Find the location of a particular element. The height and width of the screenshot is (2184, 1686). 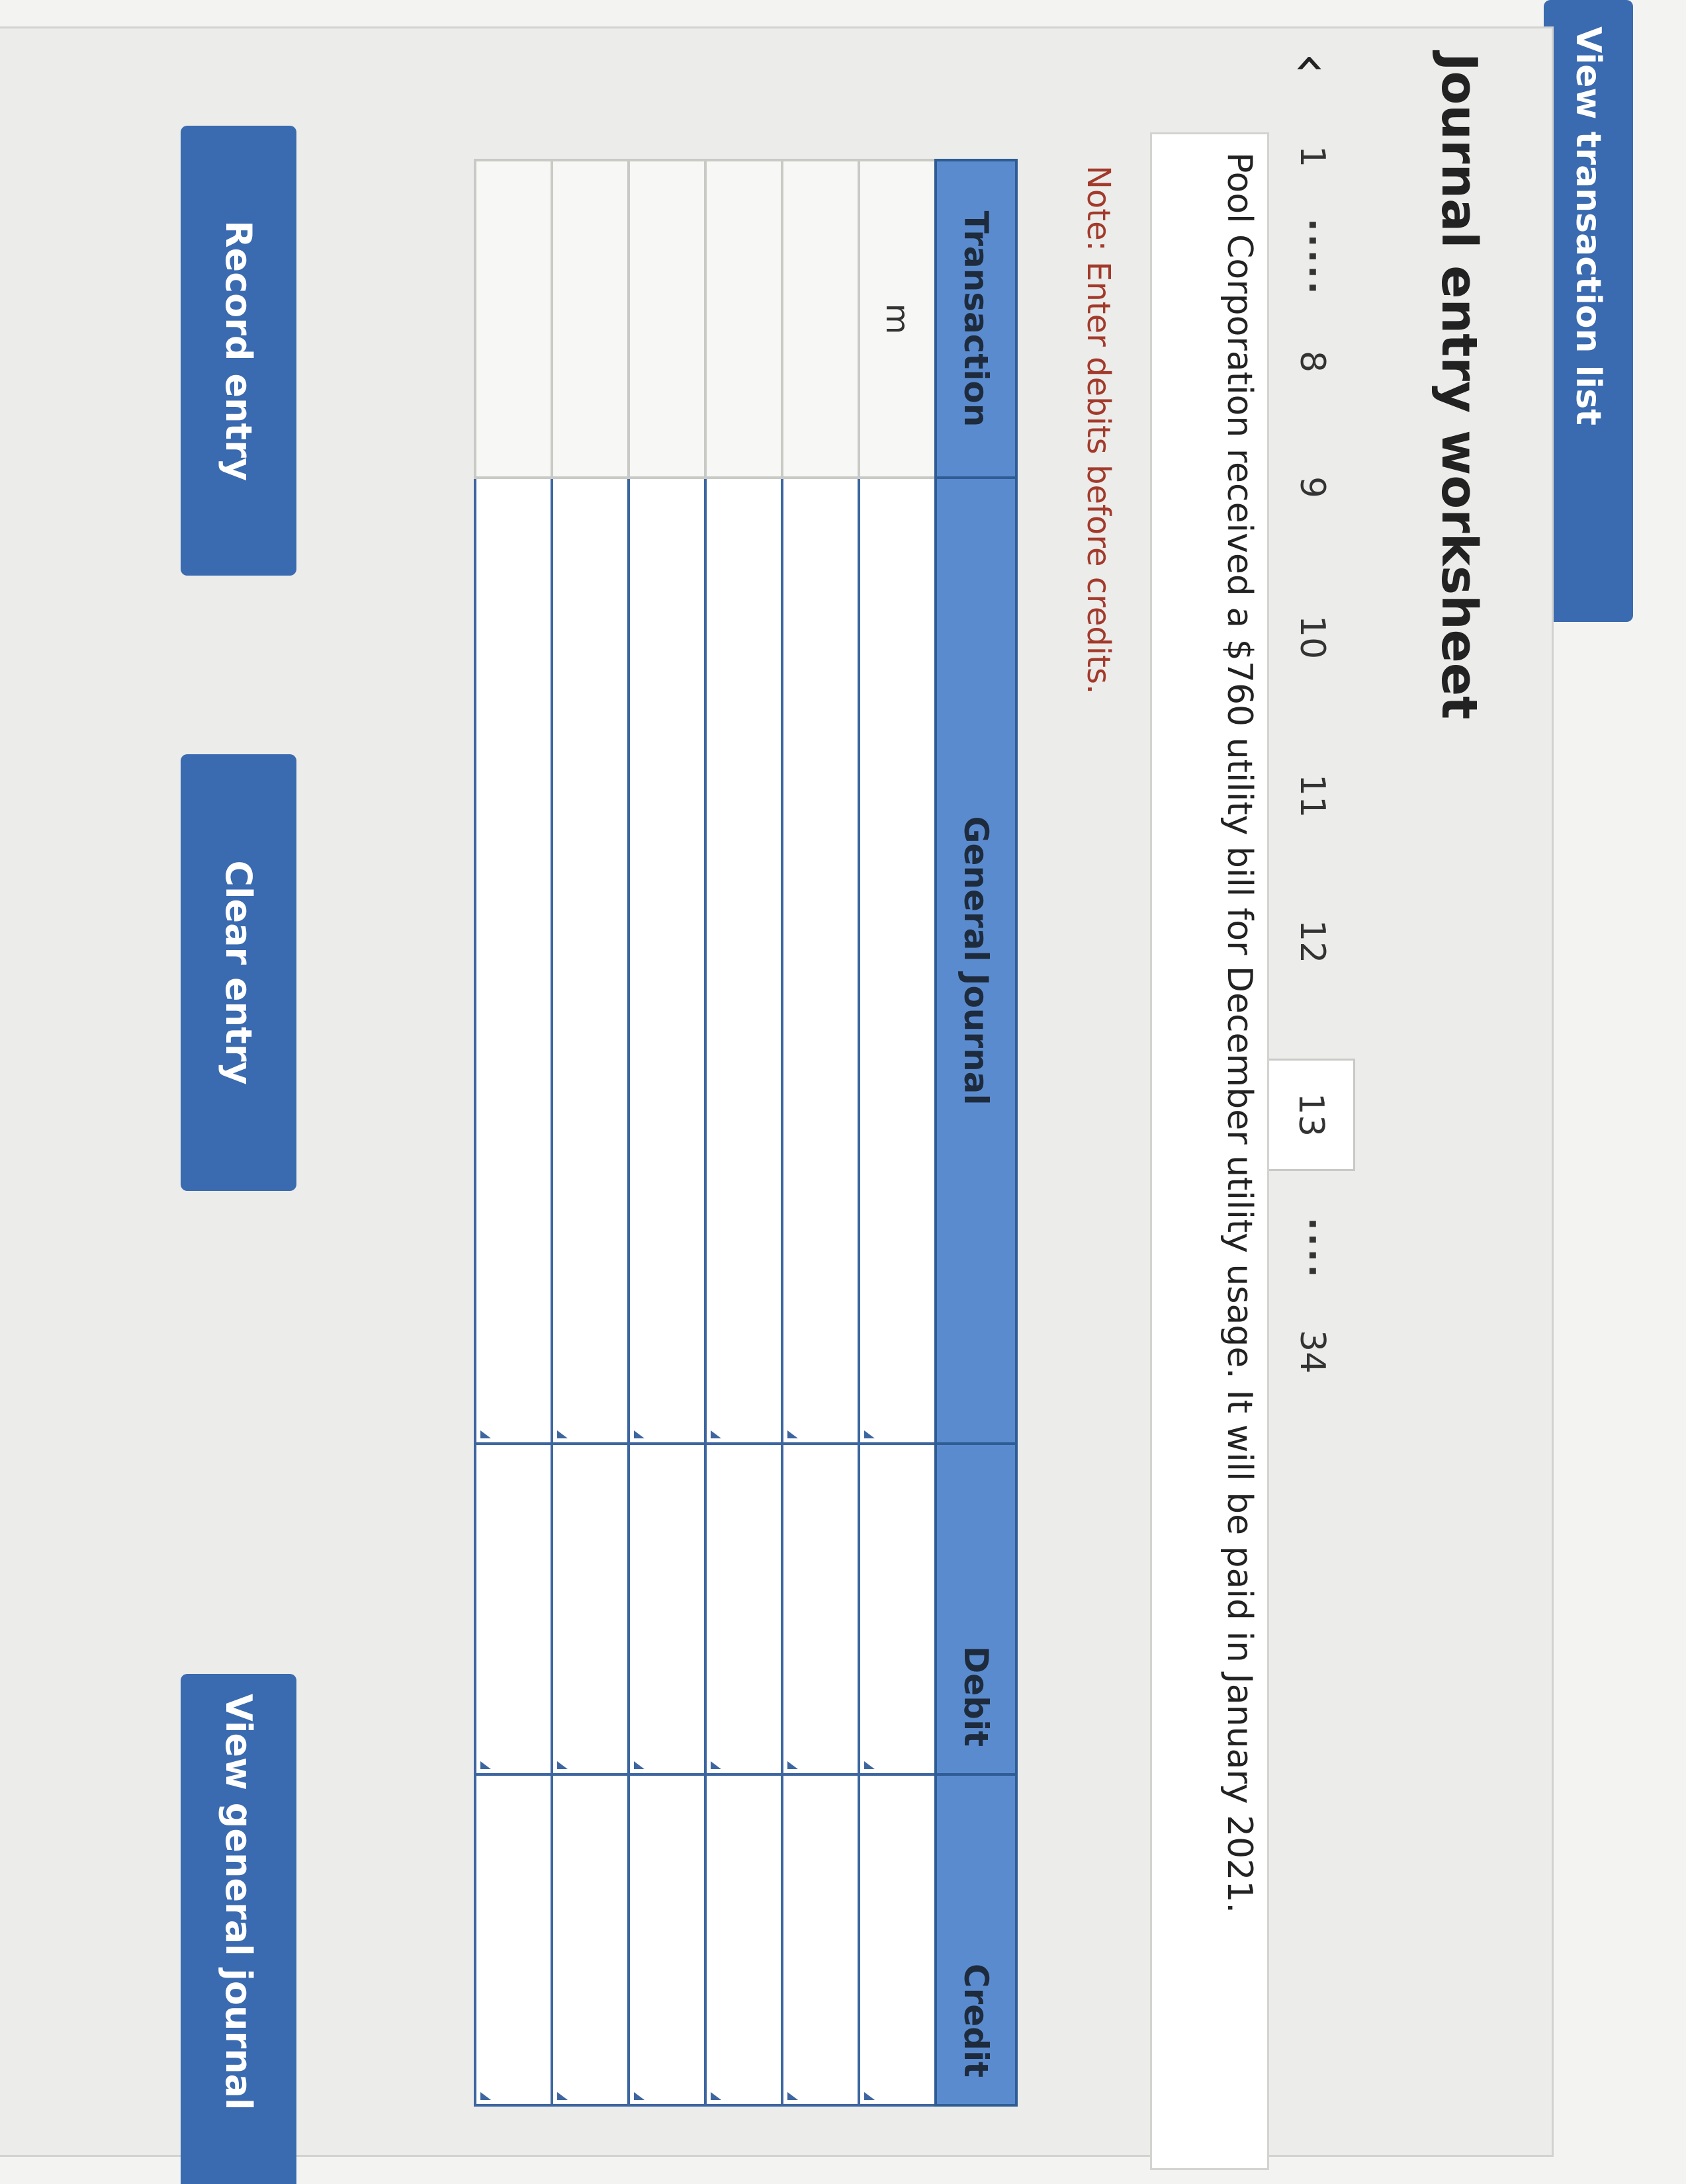

page-link-13-active: 13 is located at coordinates (1312, 1115).